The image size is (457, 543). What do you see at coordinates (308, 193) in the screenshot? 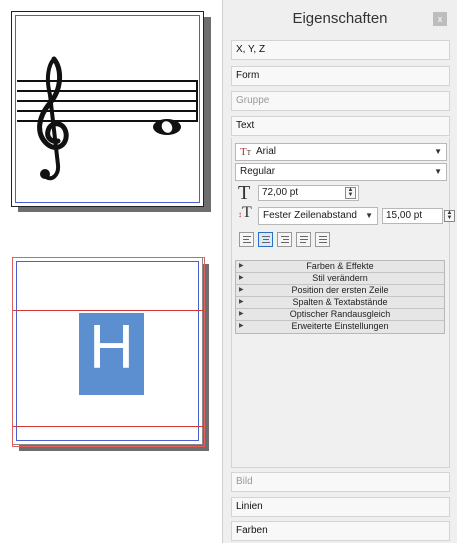
I see `font-size-field: 72,00 pt ▲ ▼` at bounding box center [308, 193].